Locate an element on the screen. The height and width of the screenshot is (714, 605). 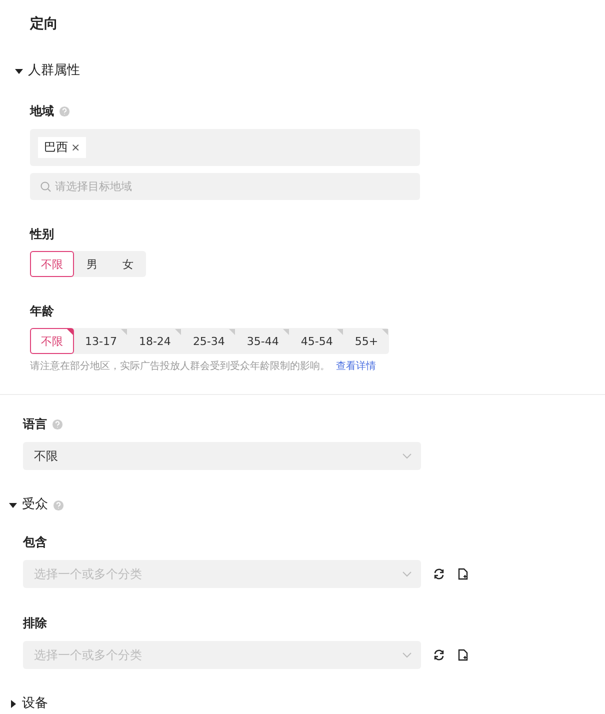
option-button: 45-54 is located at coordinates (317, 341).